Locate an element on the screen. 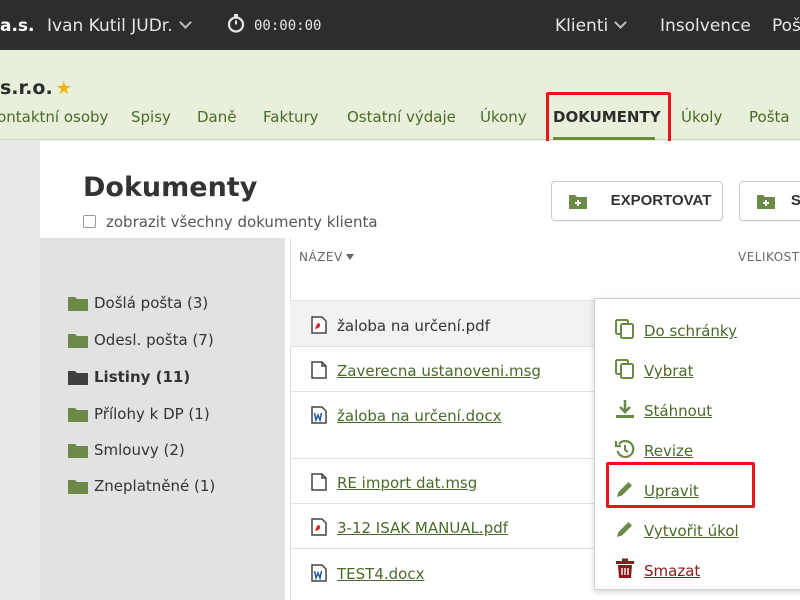 This screenshot has height=600, width=800. stopwatch-icon is located at coordinates (236, 23).